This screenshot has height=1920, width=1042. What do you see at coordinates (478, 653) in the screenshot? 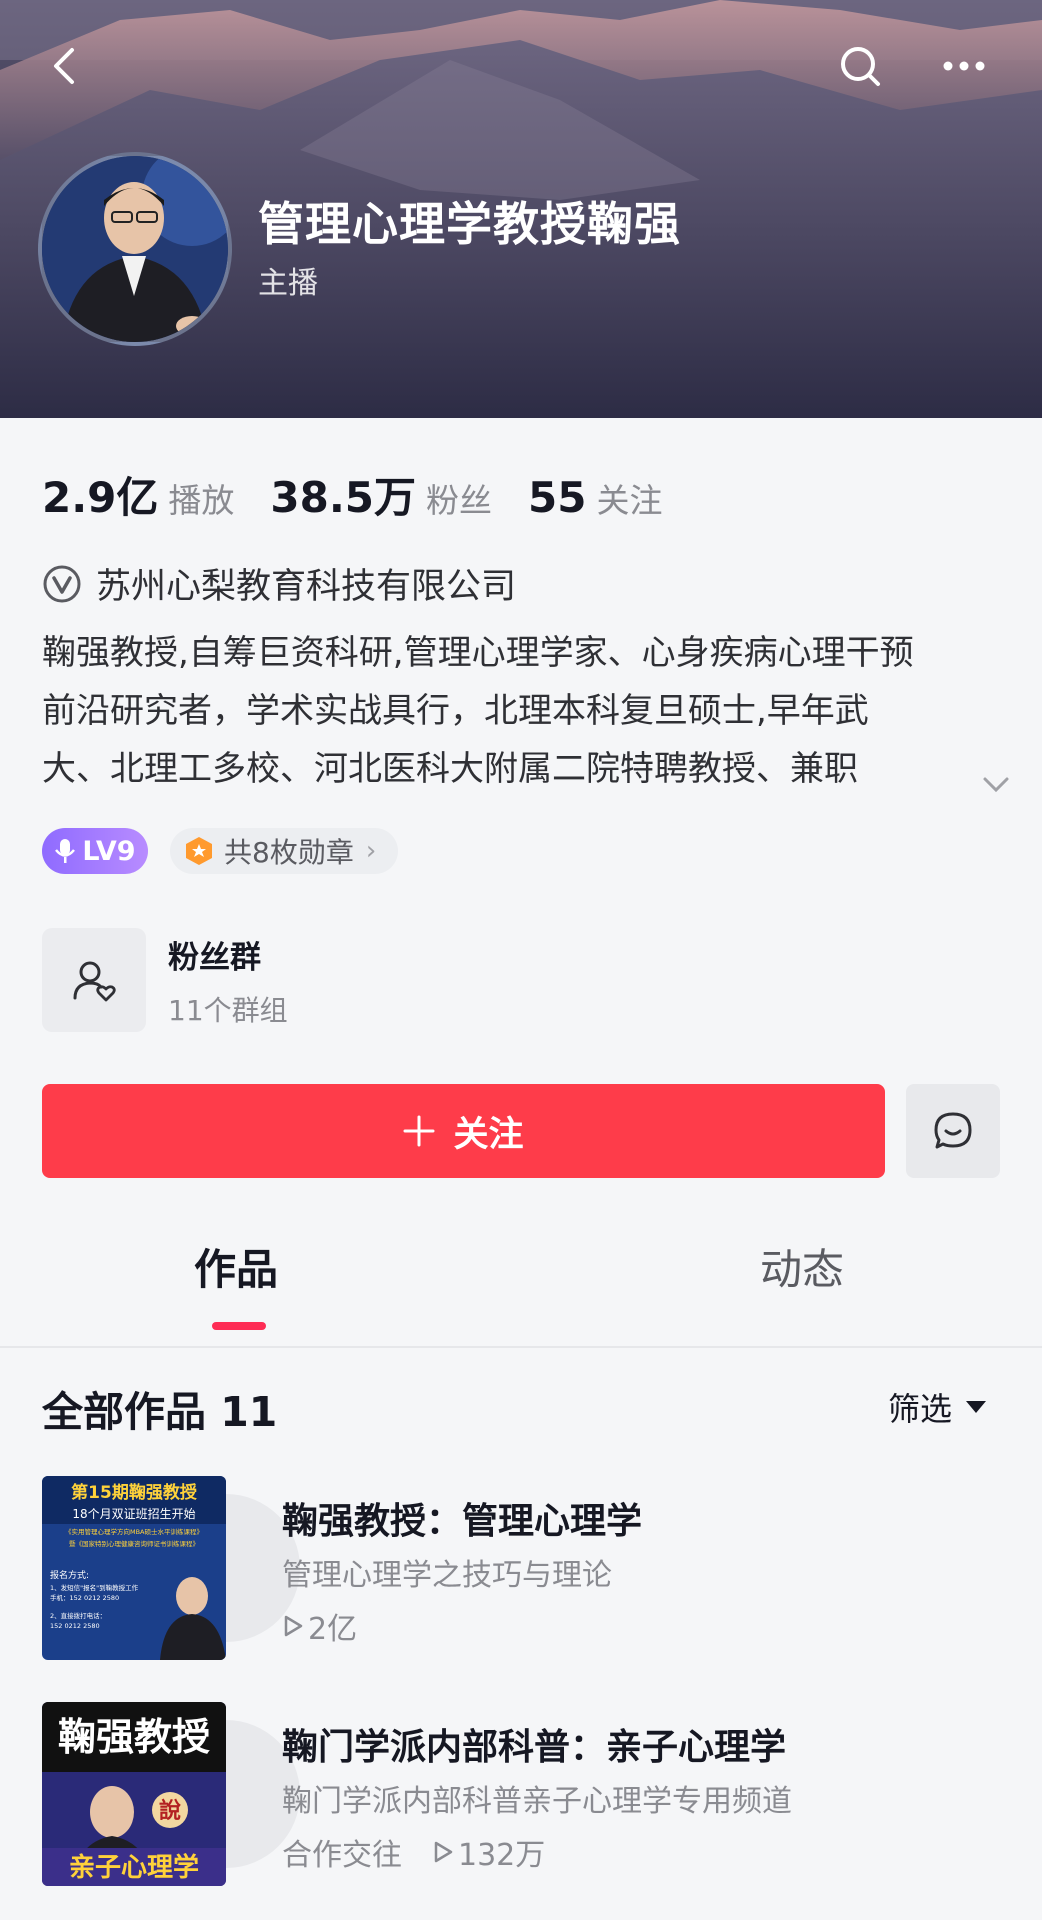
I see `bio-line: 鞠强教授,自筹巨资科研,管理心理学家、心身疾病心理干预` at bounding box center [478, 653].